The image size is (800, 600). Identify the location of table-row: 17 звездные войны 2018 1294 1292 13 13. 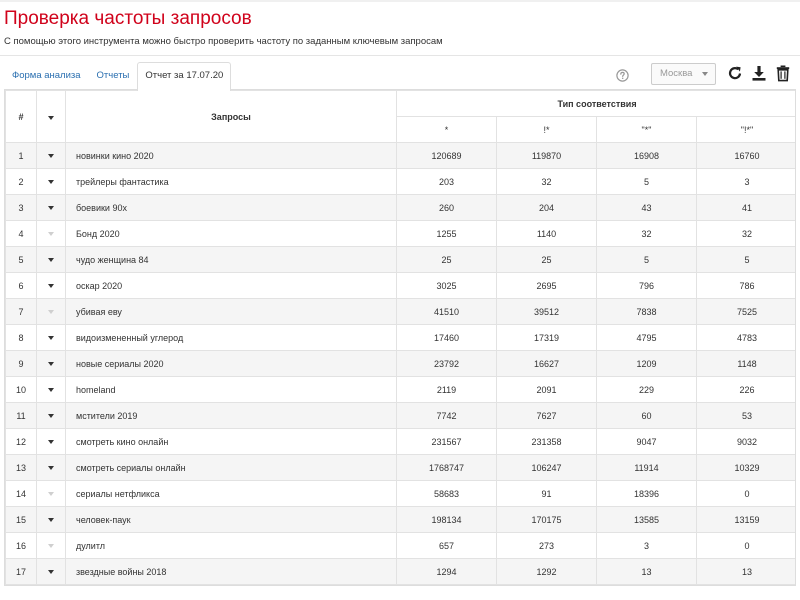
(400, 571).